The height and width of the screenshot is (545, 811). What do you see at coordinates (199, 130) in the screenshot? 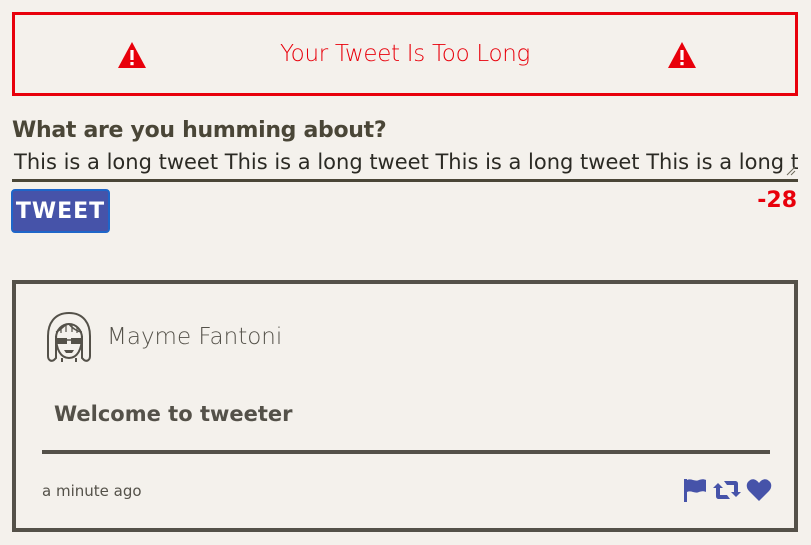
I see `compose-label: What are you humming about?` at bounding box center [199, 130].